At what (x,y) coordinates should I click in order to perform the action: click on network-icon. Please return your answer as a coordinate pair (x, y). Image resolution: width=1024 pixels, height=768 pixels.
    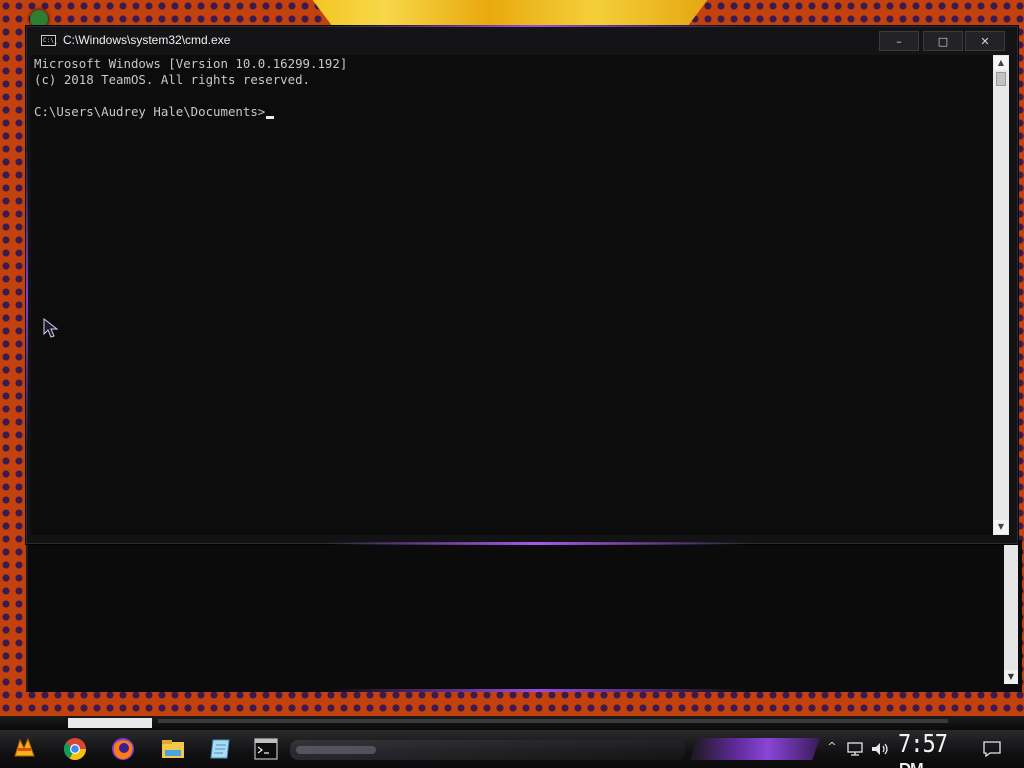
    Looking at the image, I should click on (855, 749).